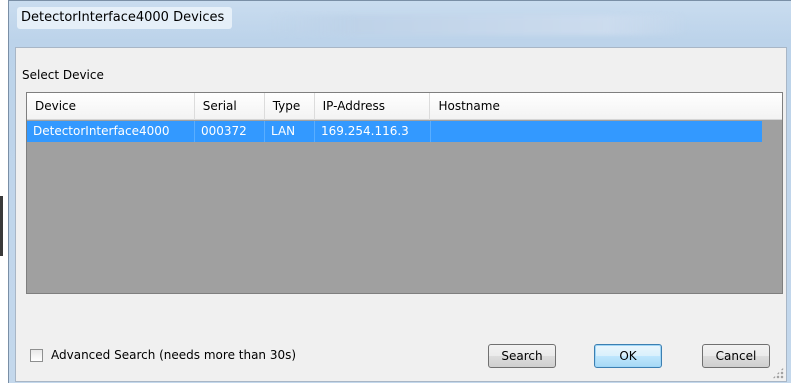 Image resolution: width=791 pixels, height=383 pixels. I want to click on ok-button: OK, so click(628, 356).